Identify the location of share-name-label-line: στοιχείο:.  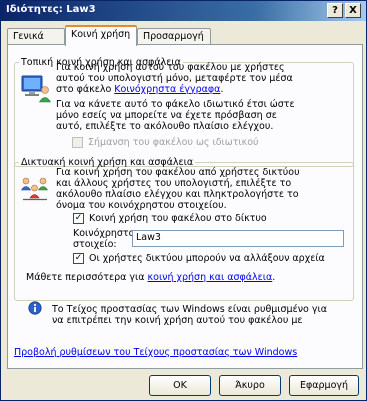
(95, 244).